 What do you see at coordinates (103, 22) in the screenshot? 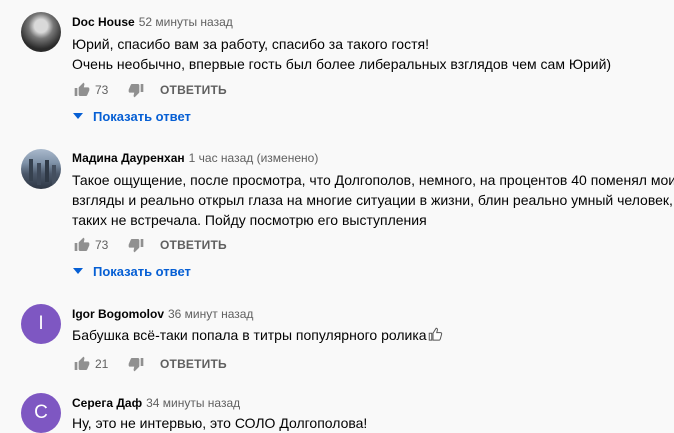
I see `author-name: Doc House` at bounding box center [103, 22].